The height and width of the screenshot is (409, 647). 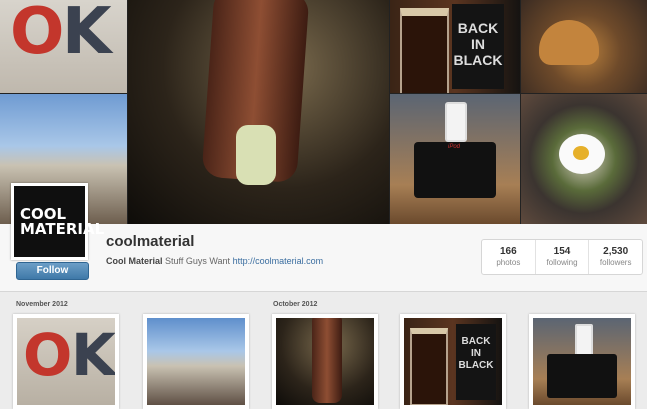 I want to click on stat-photos-count: 166, so click(x=508, y=251).